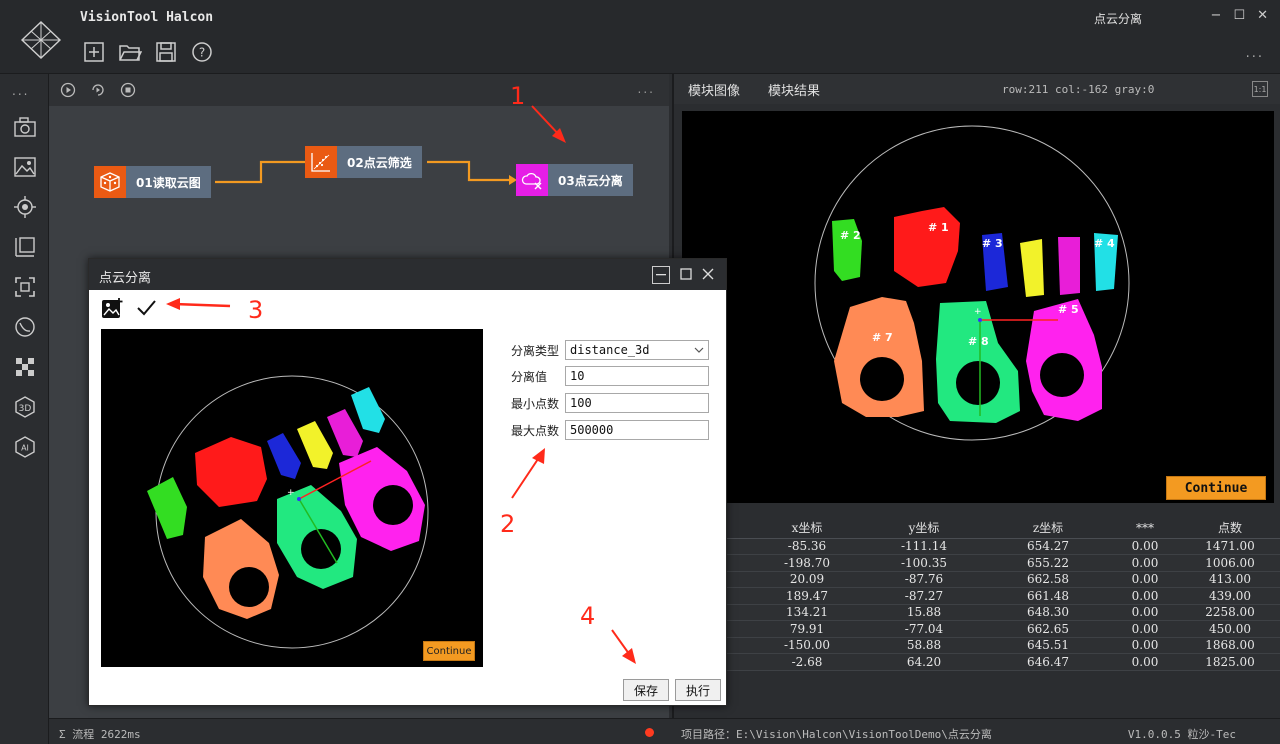 This screenshot has width=1280, height=744. Describe the element at coordinates (130, 52) in the screenshot. I see `open-folder-icon` at that location.